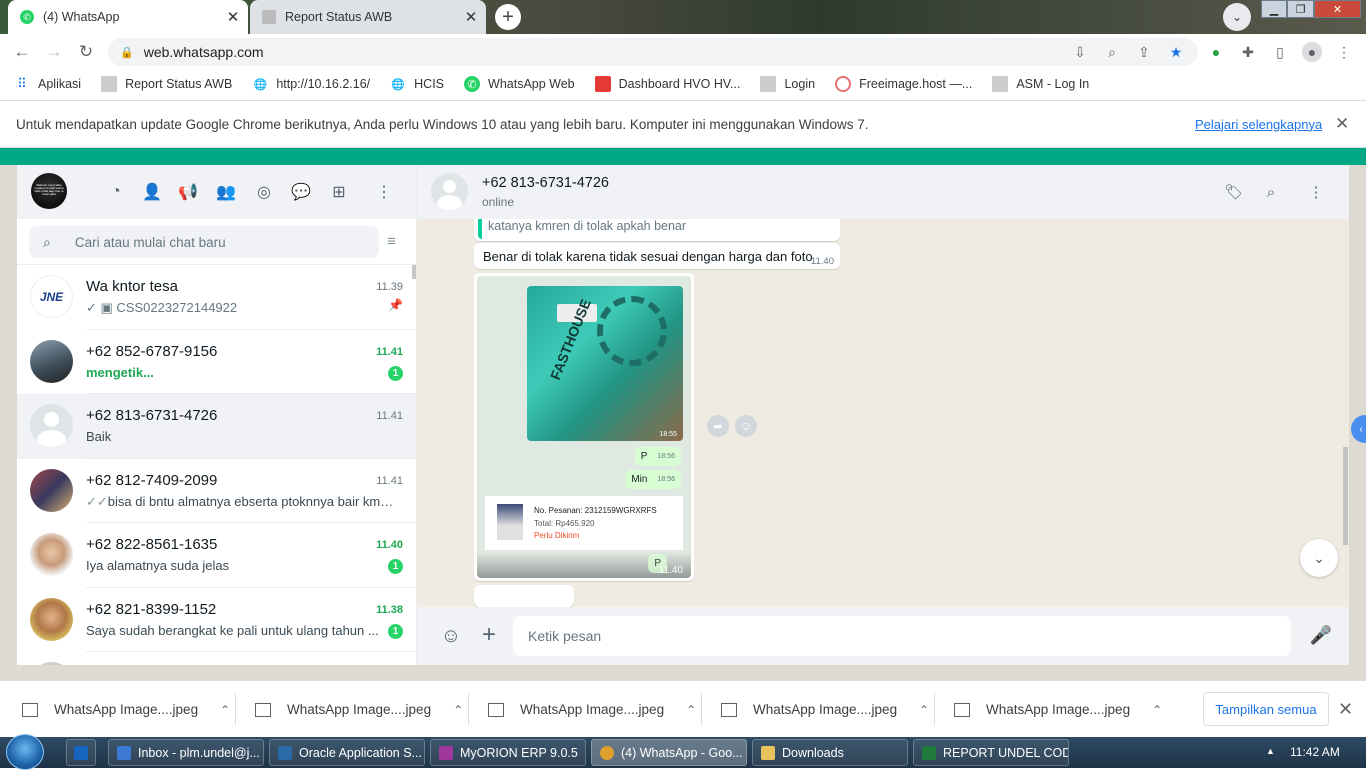  I want to click on taskbar-label: Downloads, so click(813, 752).